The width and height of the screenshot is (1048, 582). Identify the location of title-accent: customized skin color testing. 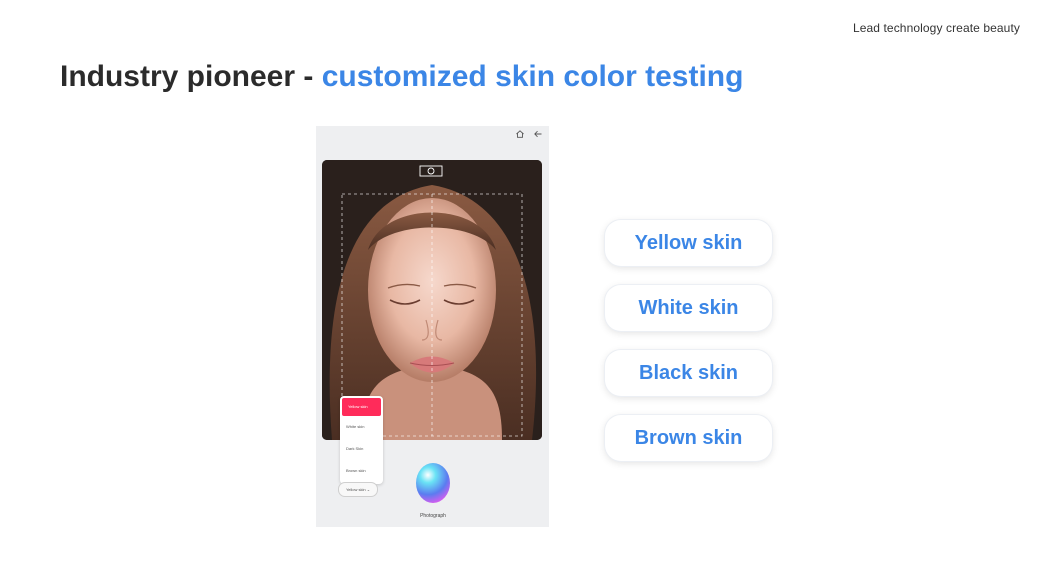
(532, 76).